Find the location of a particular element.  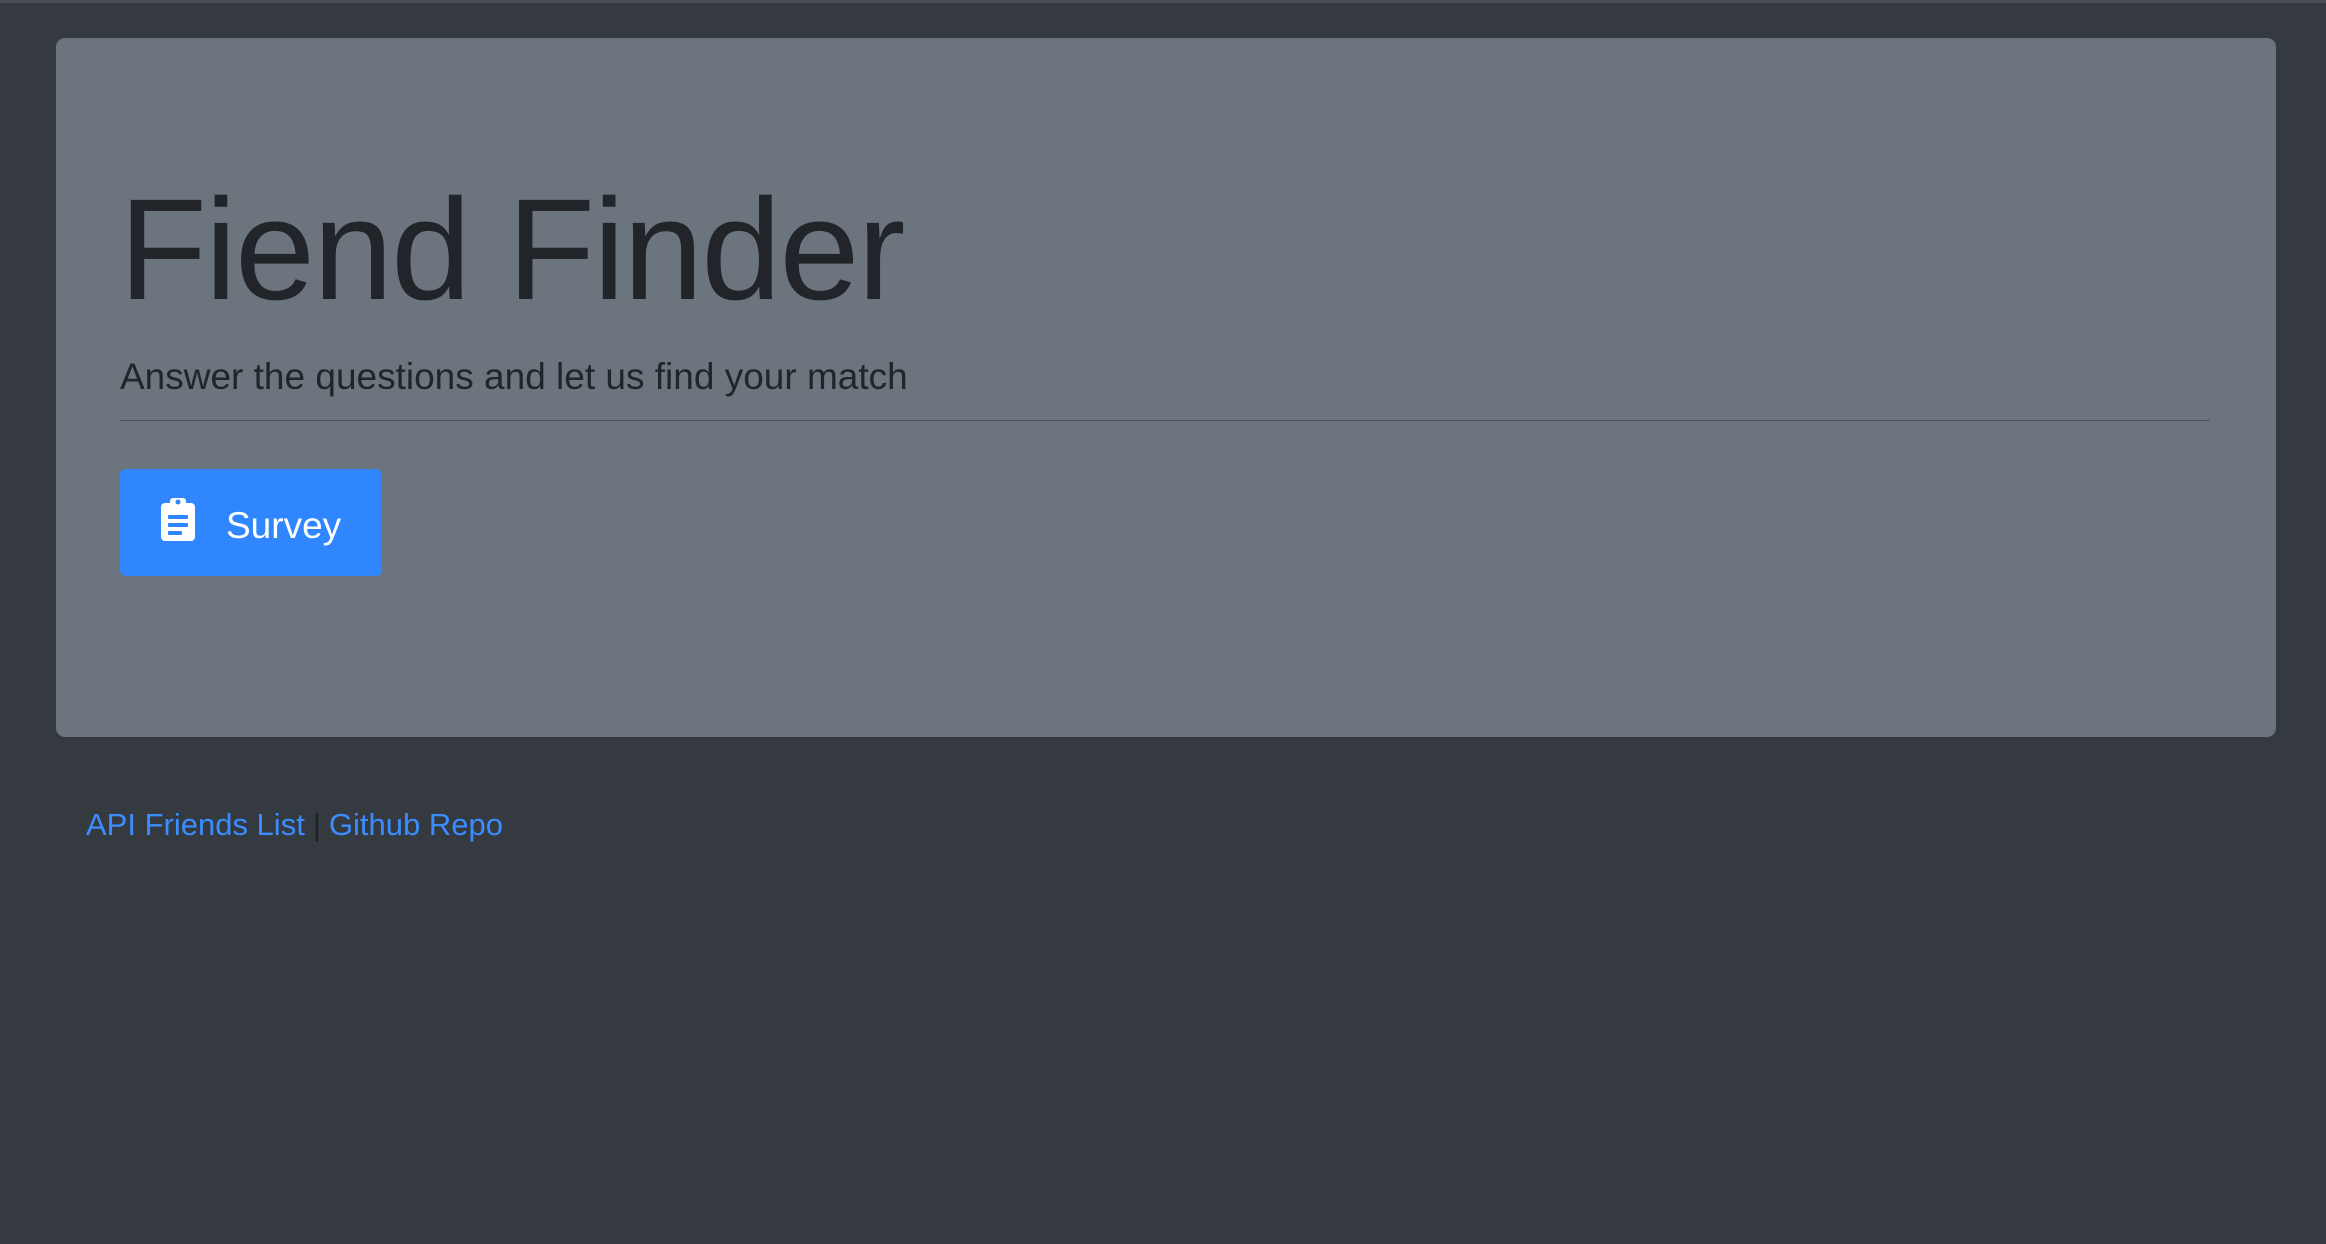

survey-button: Survey is located at coordinates (251, 522).